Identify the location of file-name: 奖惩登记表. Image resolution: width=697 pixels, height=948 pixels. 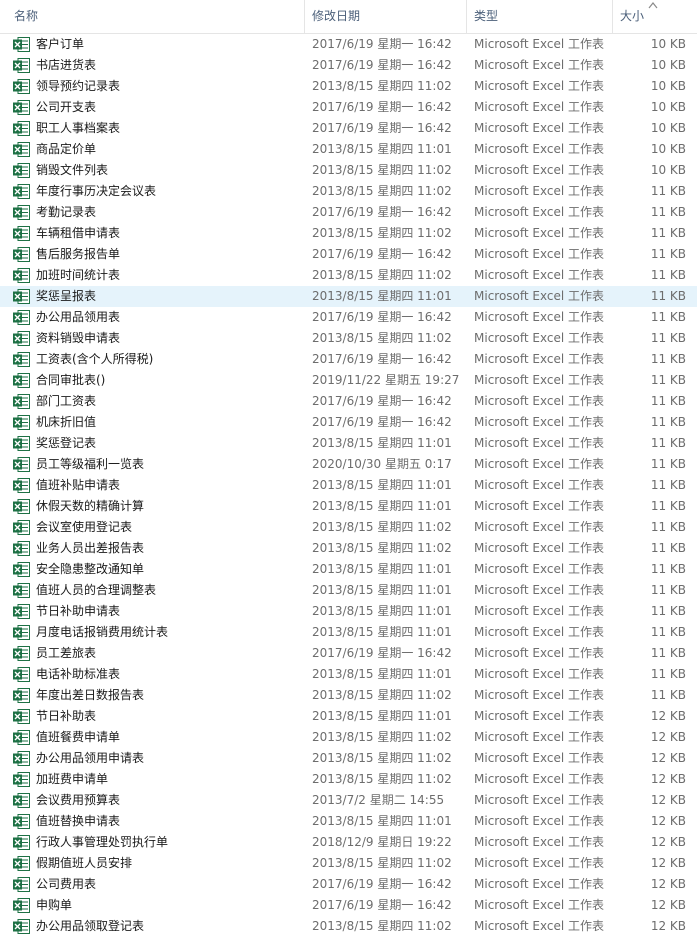
(66, 443).